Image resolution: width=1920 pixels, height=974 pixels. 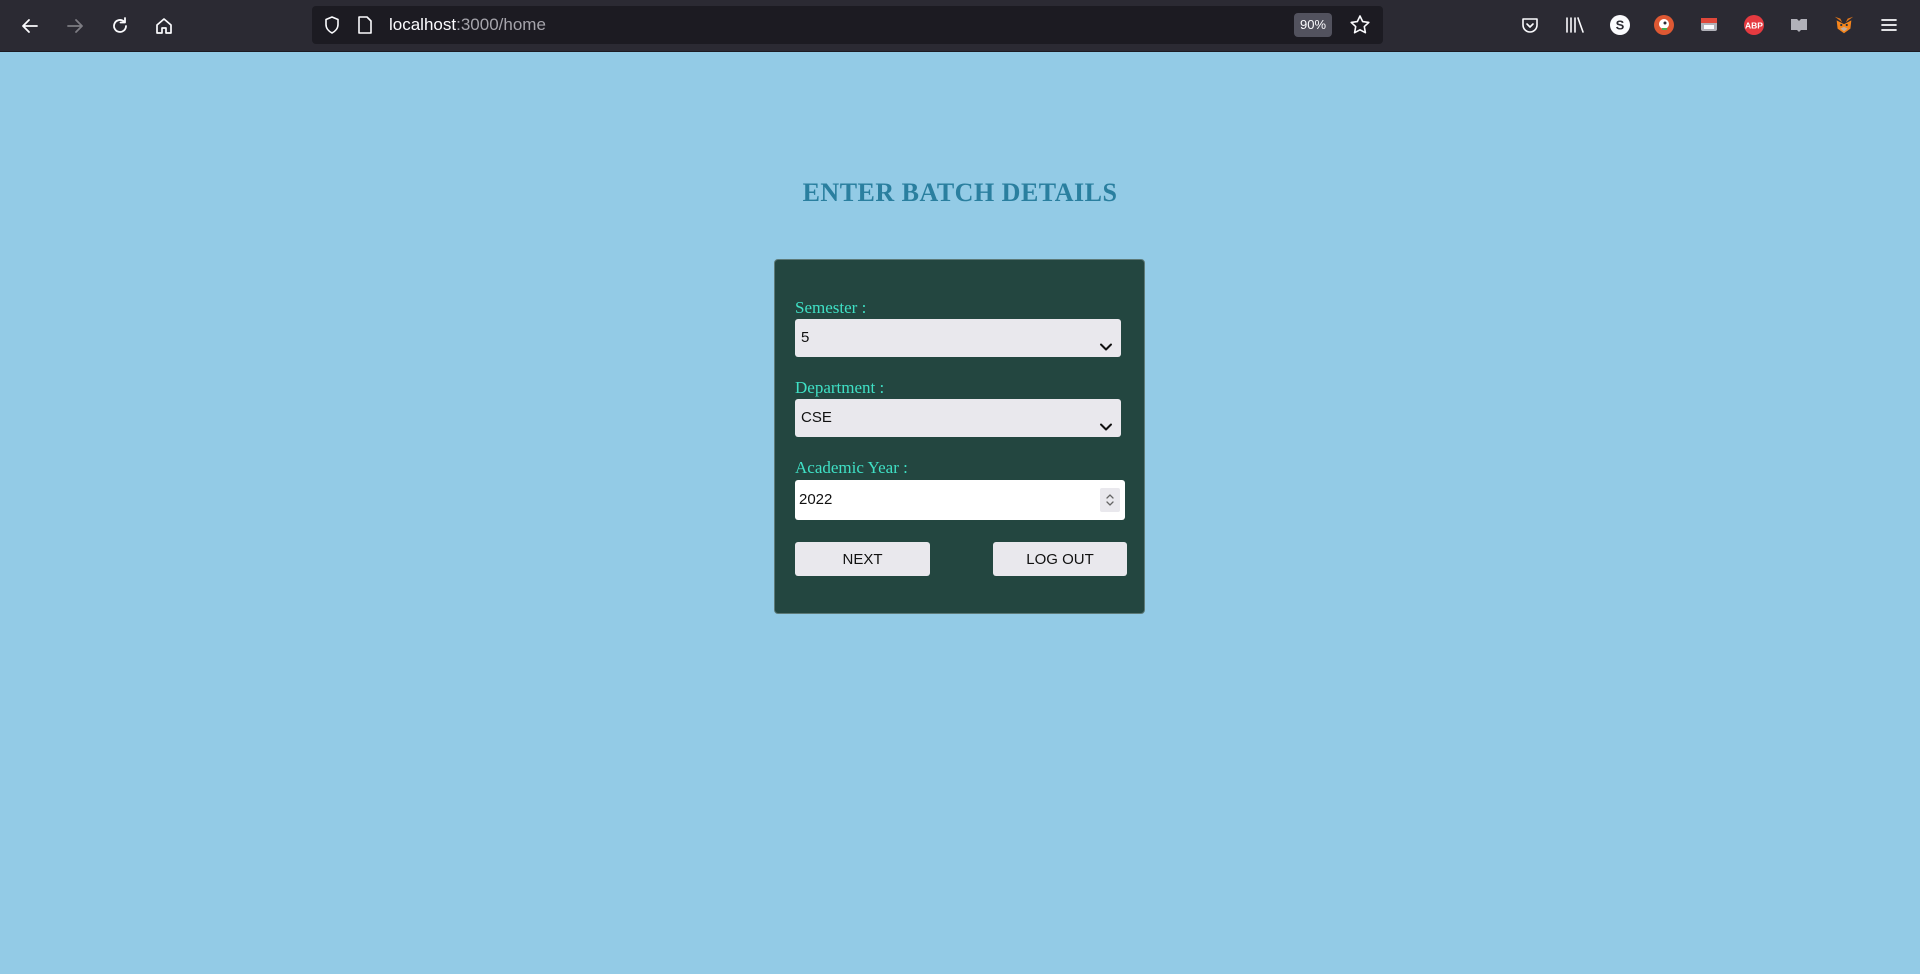 I want to click on page-title: ENTER BATCH DETAILS, so click(x=960, y=192).